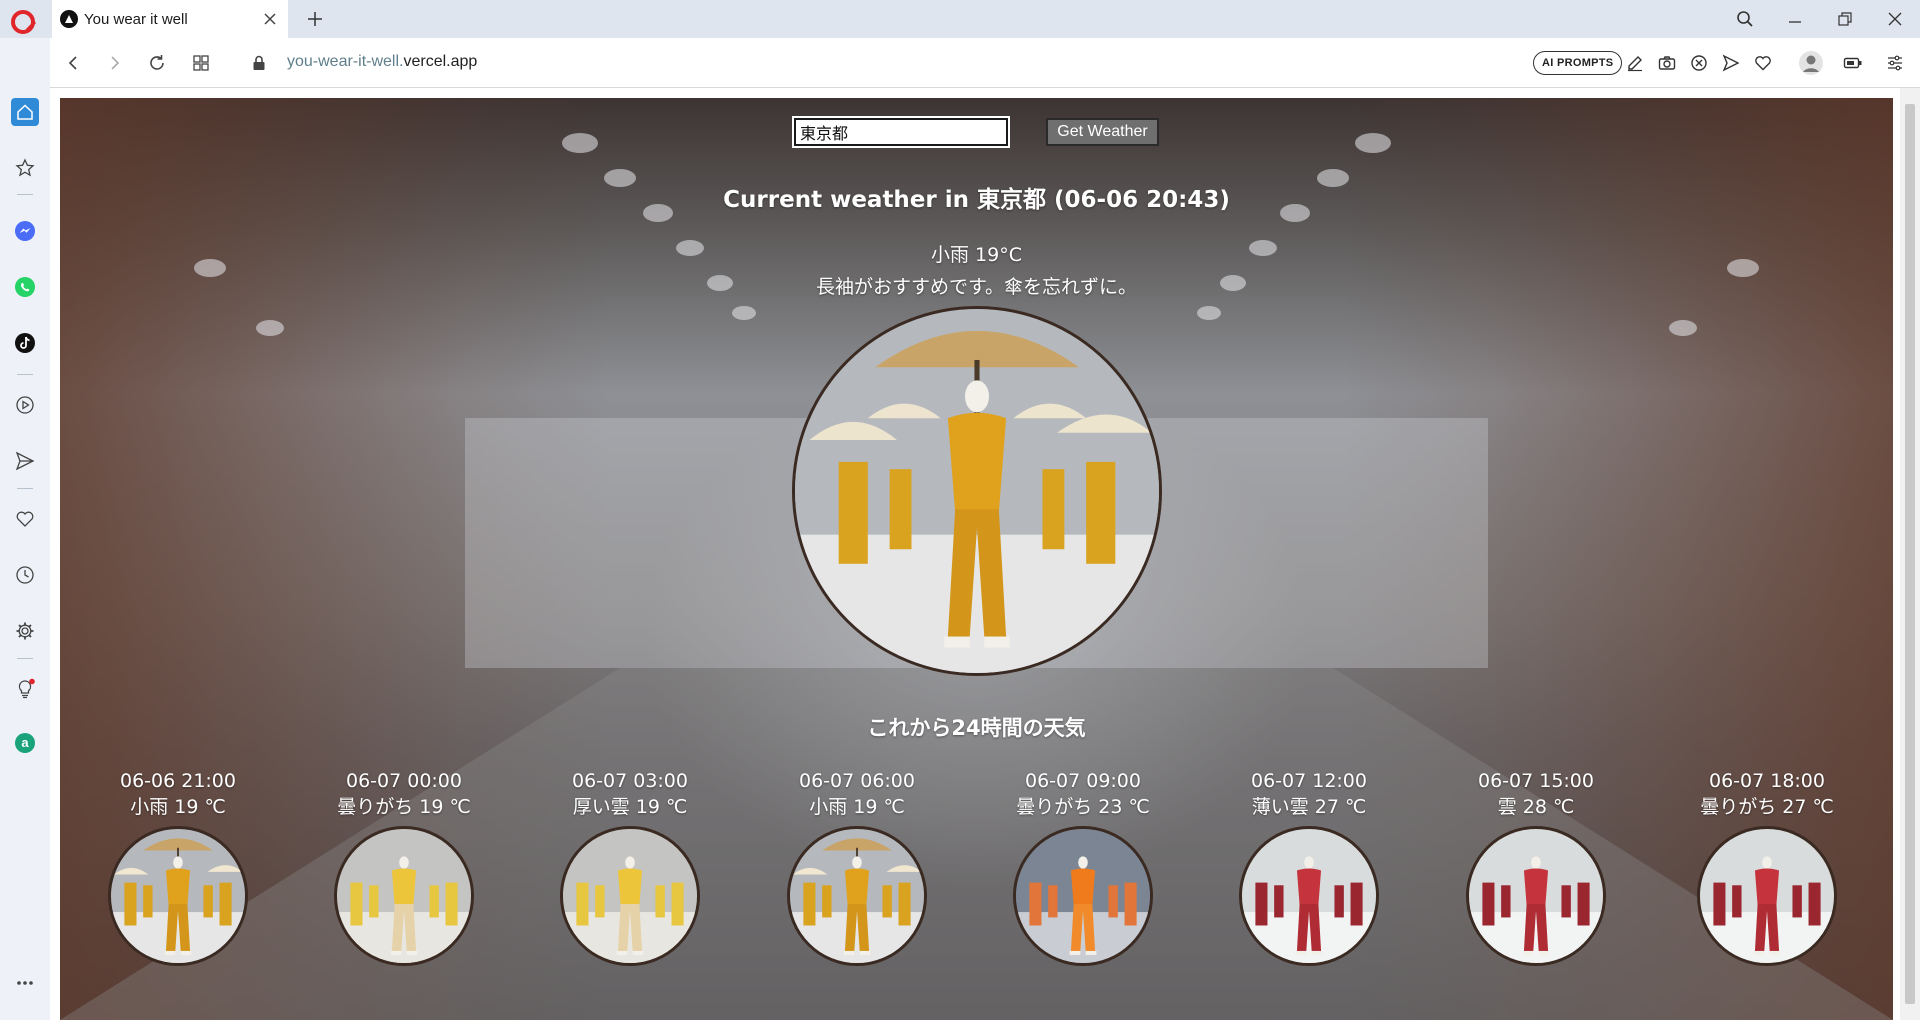 The width and height of the screenshot is (1920, 1020). Describe the element at coordinates (259, 63) in the screenshot. I see `lock-icon` at that location.